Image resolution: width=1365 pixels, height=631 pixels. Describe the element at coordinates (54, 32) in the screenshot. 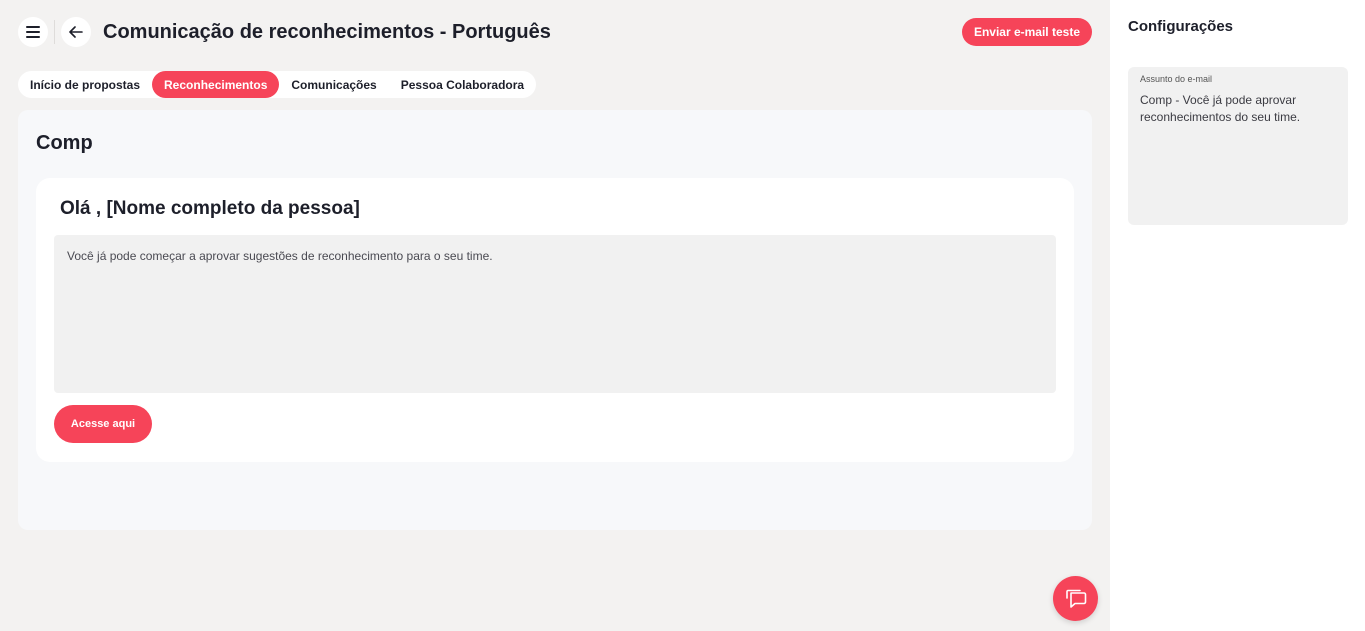

I see `header-divider` at that location.